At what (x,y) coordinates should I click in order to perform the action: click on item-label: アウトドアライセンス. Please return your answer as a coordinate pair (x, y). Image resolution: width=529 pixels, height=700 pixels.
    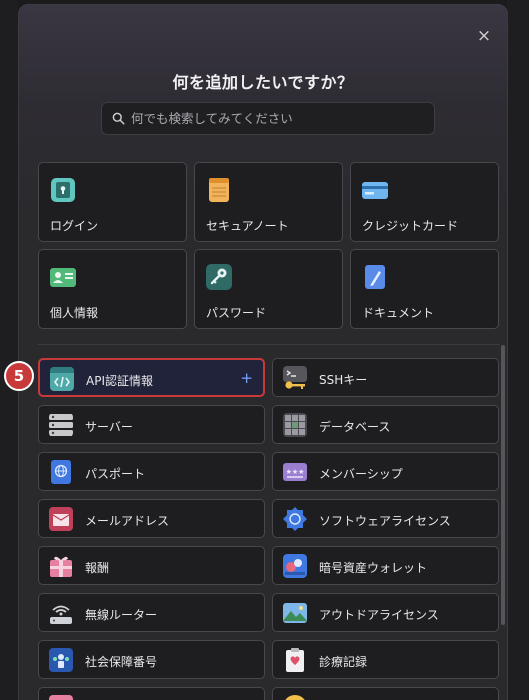
    Looking at the image, I should click on (379, 615).